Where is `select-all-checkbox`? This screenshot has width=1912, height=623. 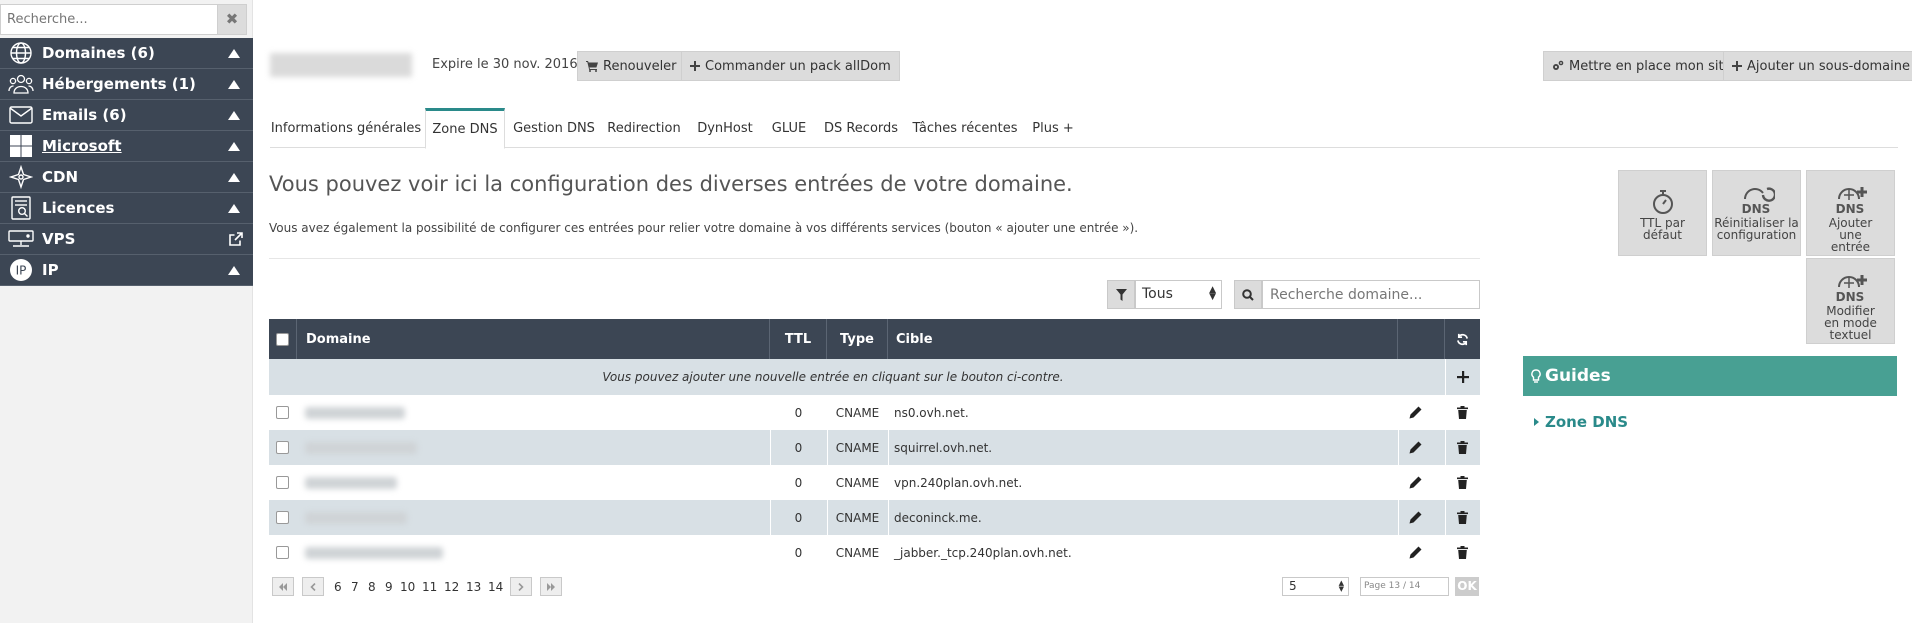
select-all-checkbox is located at coordinates (282, 339).